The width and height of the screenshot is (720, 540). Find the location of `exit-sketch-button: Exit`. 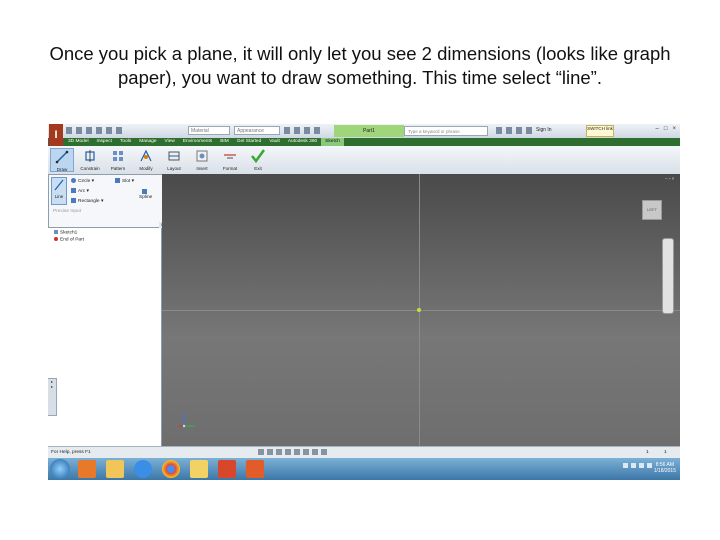

exit-sketch-button: Exit is located at coordinates (258, 160).